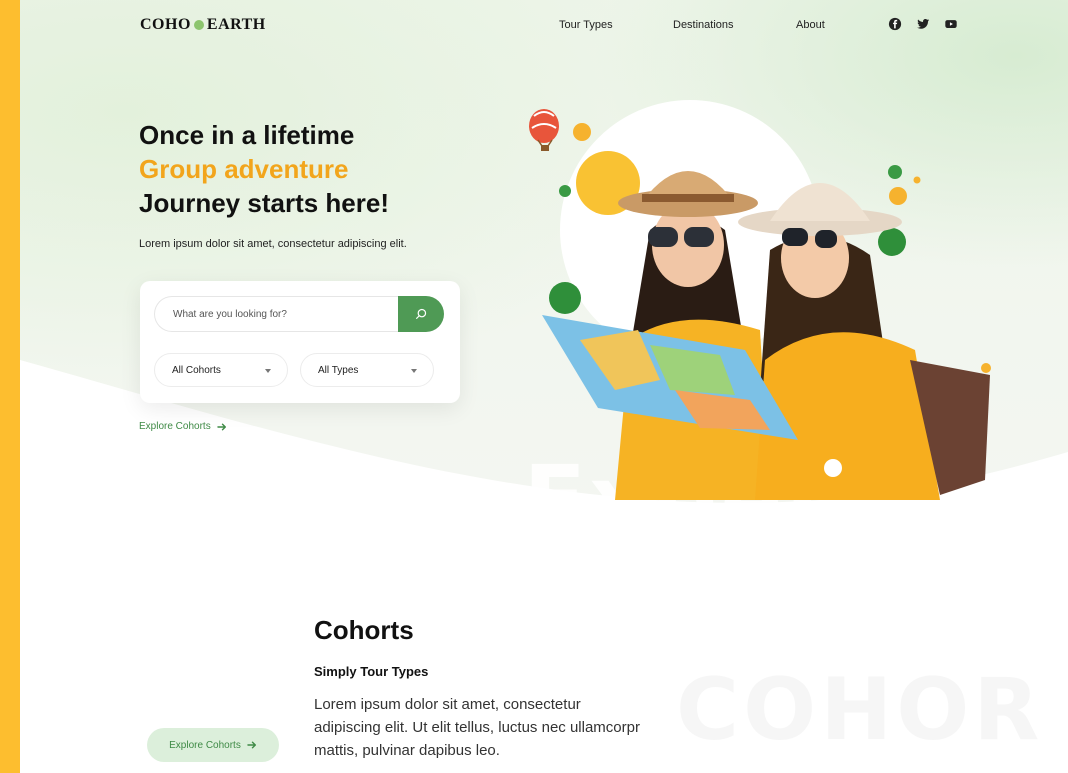  Describe the element at coordinates (175, 426) in the screenshot. I see `explore-link-label: Explore Cohorts` at that location.